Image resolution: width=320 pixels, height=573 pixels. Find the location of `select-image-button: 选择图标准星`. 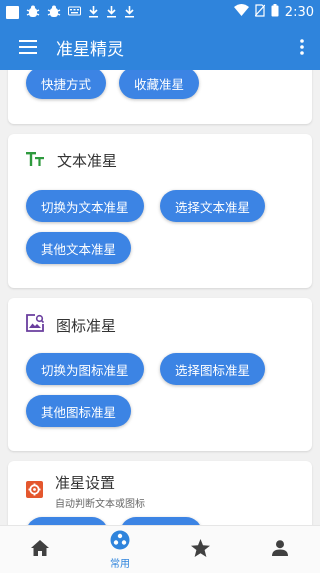

select-image-button: 选择图标准星 is located at coordinates (213, 369).